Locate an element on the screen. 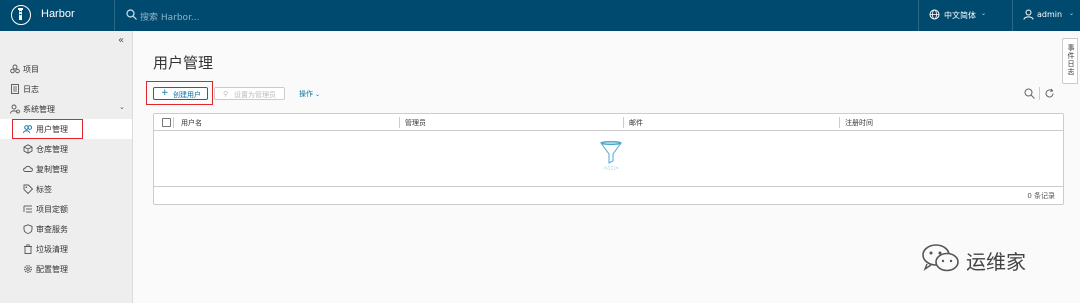 The width and height of the screenshot is (1080, 303). column-header-registration-time: 注册时间 is located at coordinates (859, 123).